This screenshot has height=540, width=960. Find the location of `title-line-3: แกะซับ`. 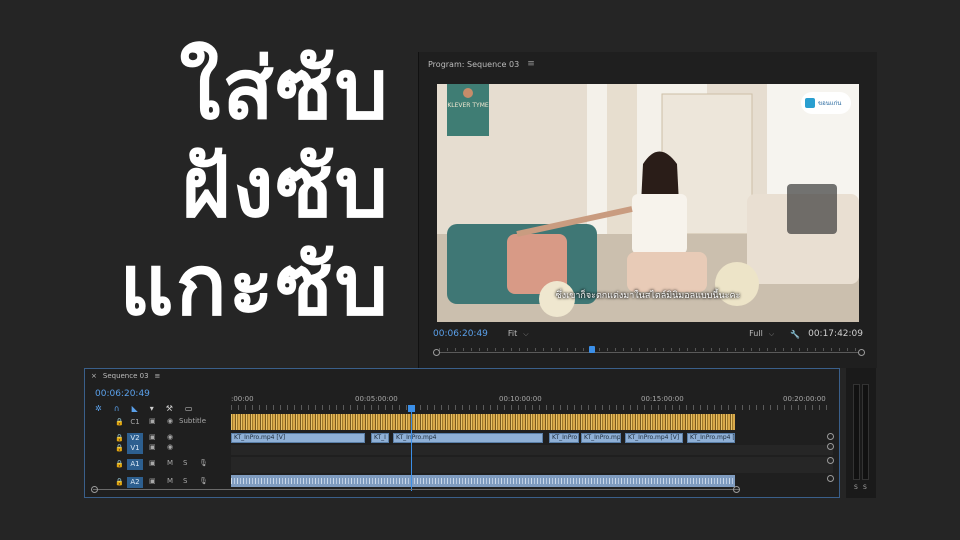

title-line-3: แกะซับ is located at coordinates (254, 285).